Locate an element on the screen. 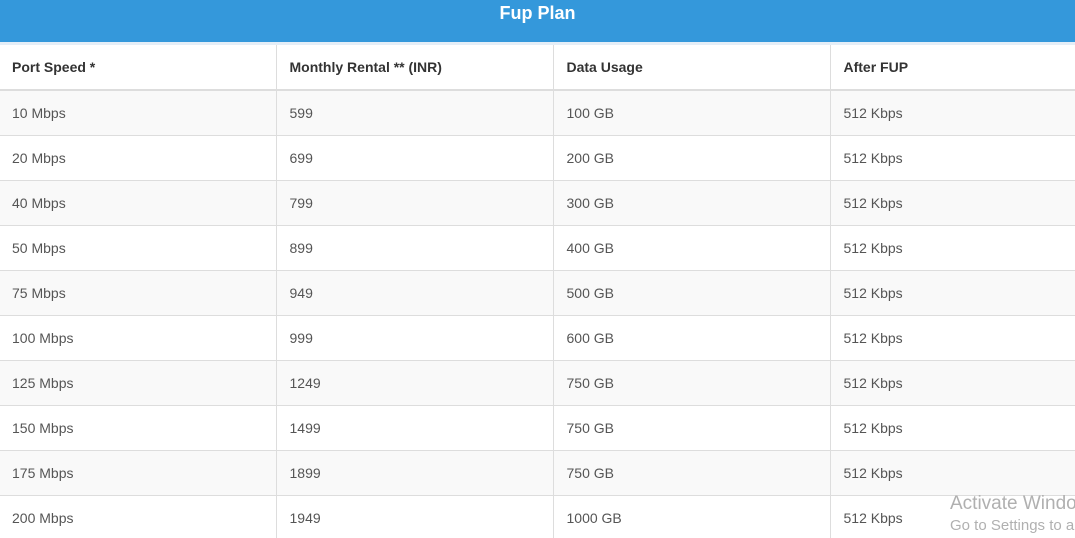 The width and height of the screenshot is (1075, 538). table-row: 150 Mbps 1499 750 GB 512 Kbps is located at coordinates (537, 428).